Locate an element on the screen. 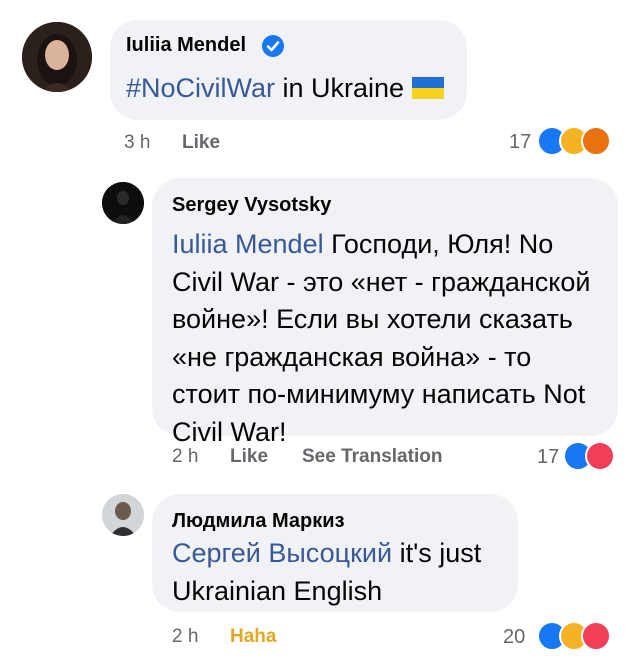 The image size is (640, 666). ukraine-flag-icon is located at coordinates (427, 85).